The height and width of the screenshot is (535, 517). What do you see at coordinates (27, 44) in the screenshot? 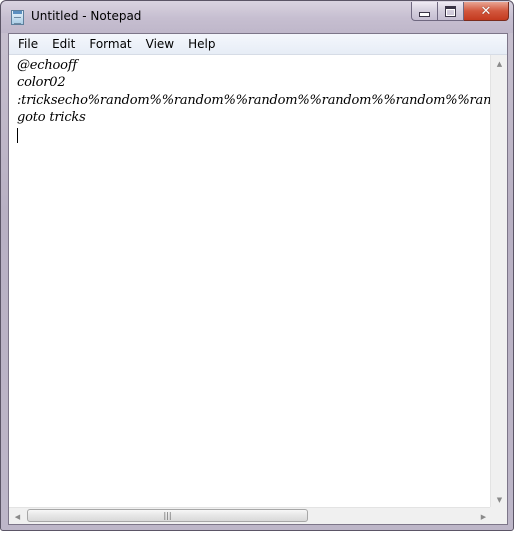
I see `menu-file: File` at bounding box center [27, 44].